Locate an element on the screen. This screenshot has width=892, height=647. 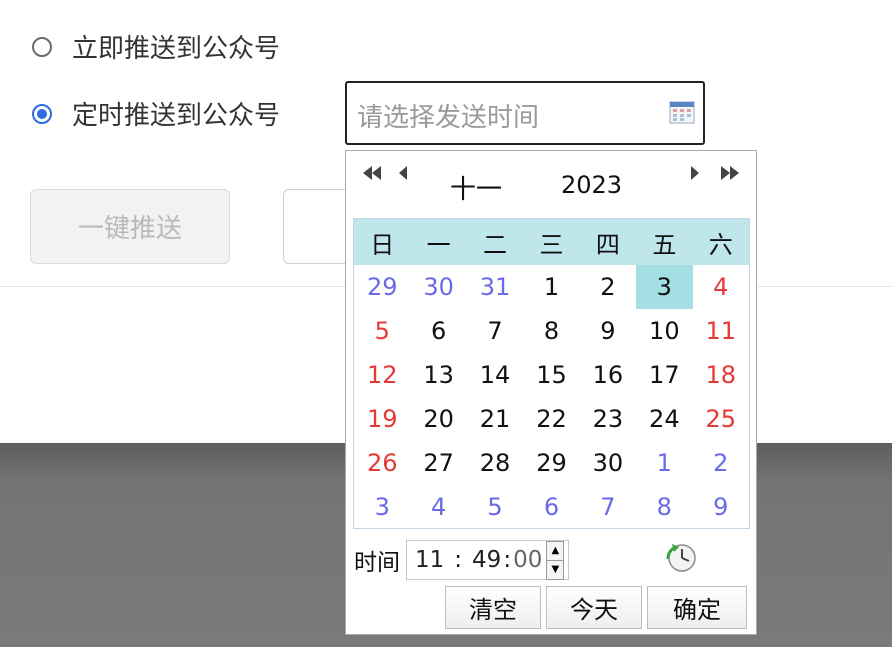
push-now-button: 一键推送 is located at coordinates (130, 226).